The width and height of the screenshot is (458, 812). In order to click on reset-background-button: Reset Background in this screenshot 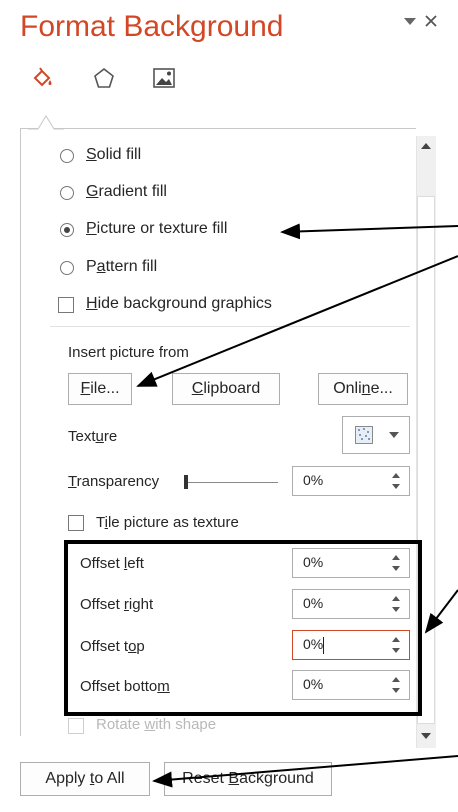, I will do `click(248, 779)`.